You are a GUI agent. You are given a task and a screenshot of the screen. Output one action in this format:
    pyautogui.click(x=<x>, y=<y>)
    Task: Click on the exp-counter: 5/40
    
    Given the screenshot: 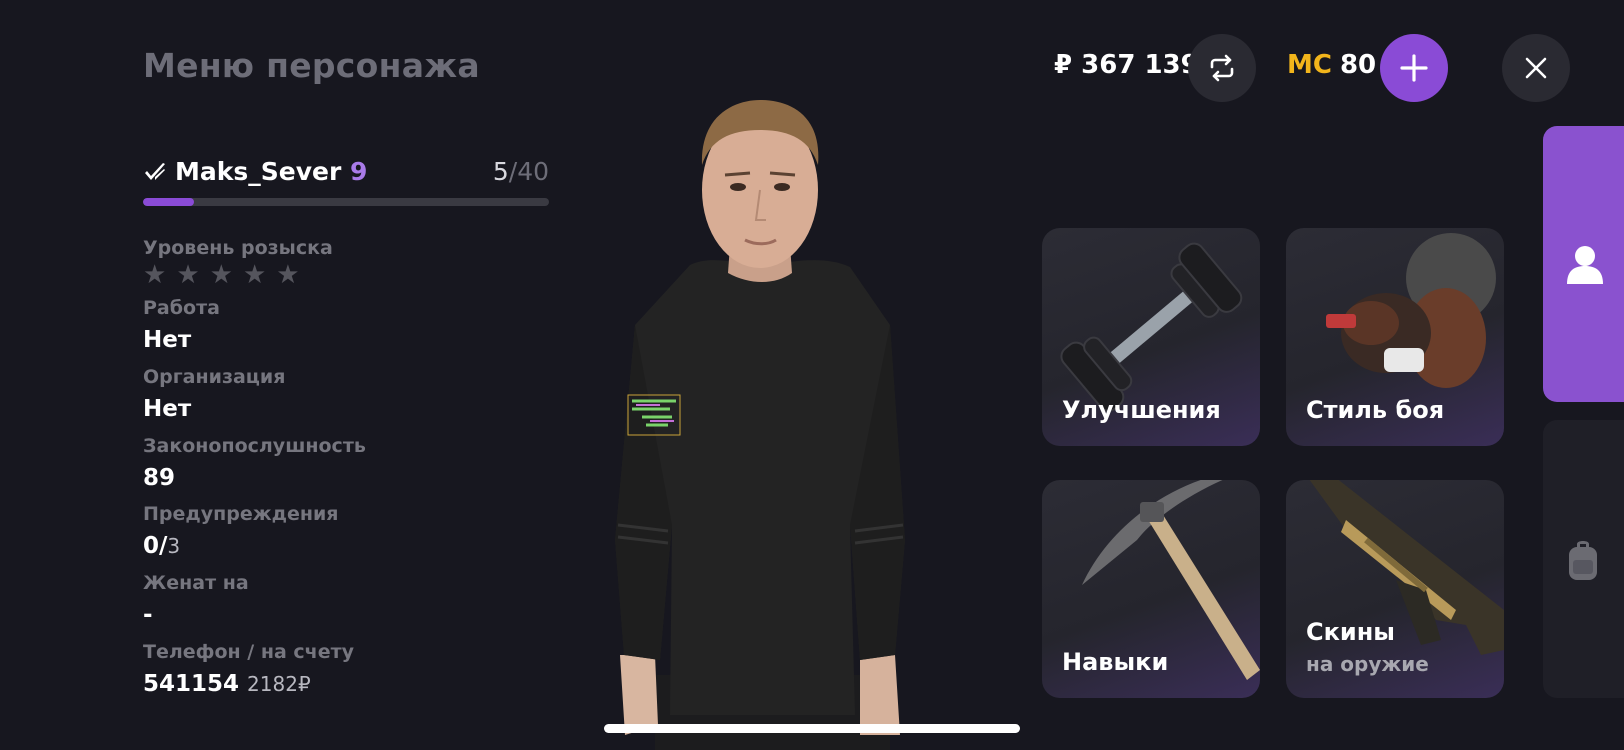 What is the action you would take?
    pyautogui.click(x=521, y=171)
    